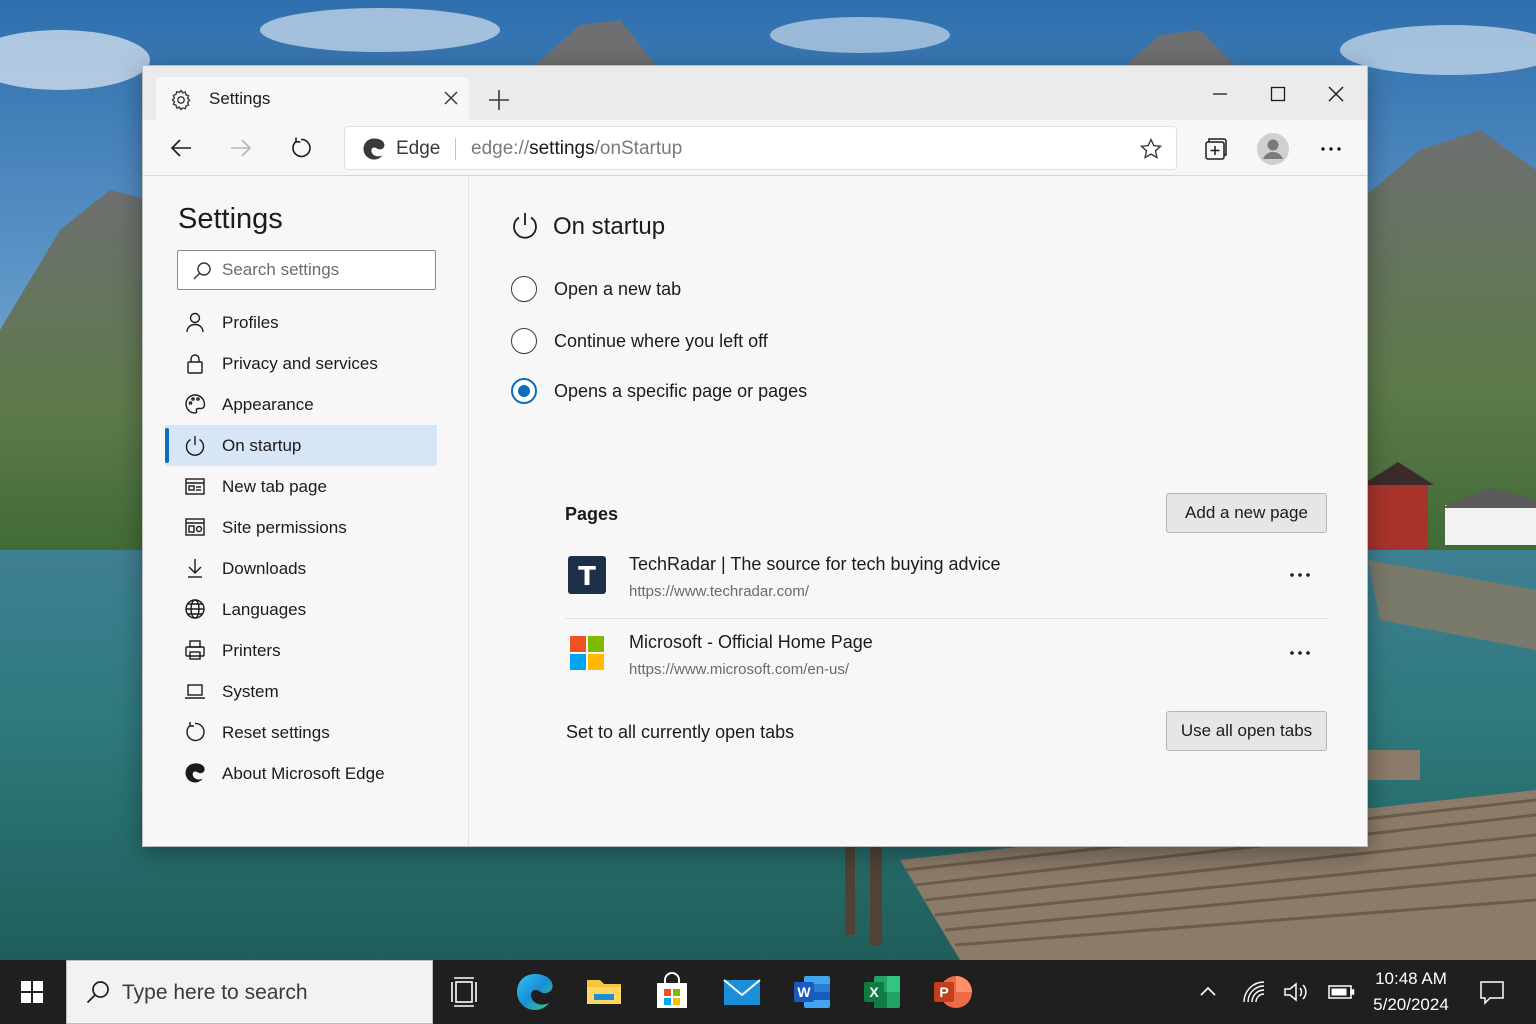 This screenshot has width=1536, height=1024. I want to click on radio-label: Continue where you left off, so click(661, 341).